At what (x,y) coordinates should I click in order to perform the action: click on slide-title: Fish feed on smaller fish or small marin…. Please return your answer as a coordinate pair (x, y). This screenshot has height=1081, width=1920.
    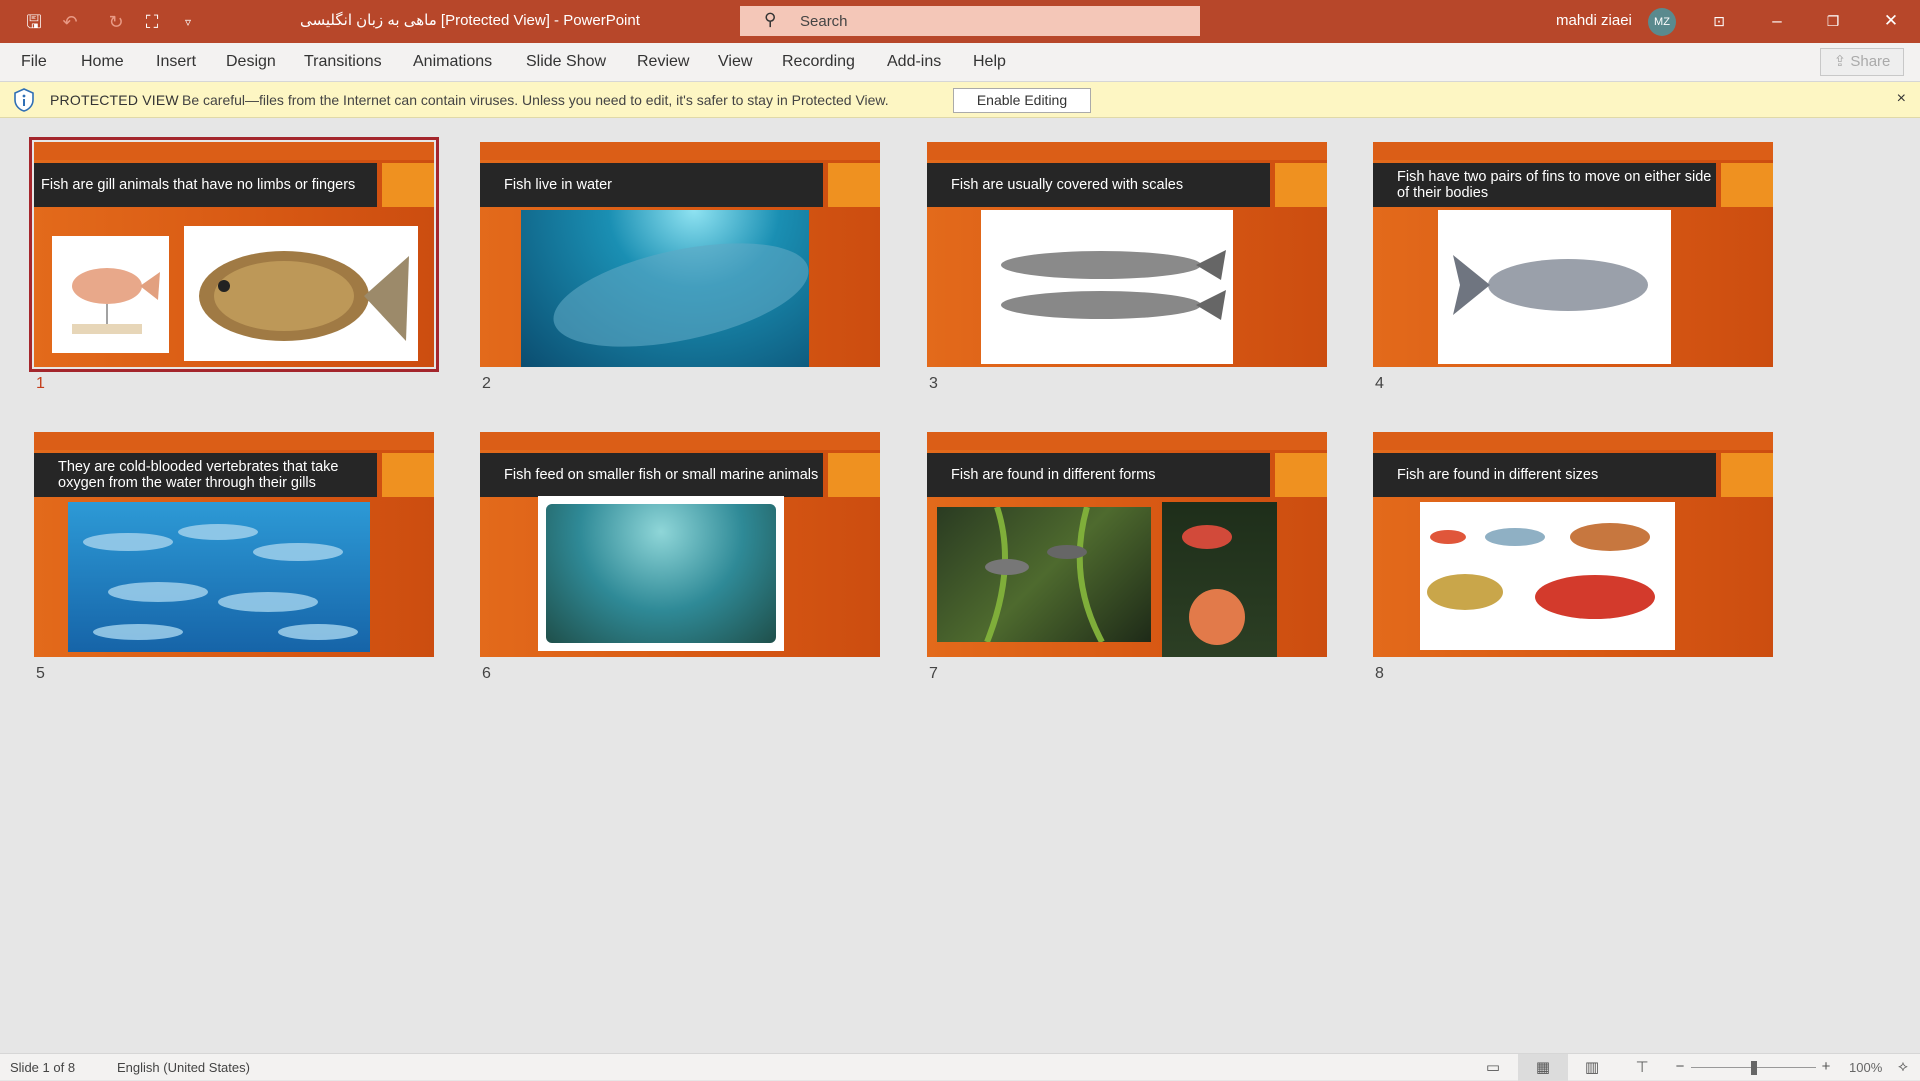
    Looking at the image, I should click on (651, 475).